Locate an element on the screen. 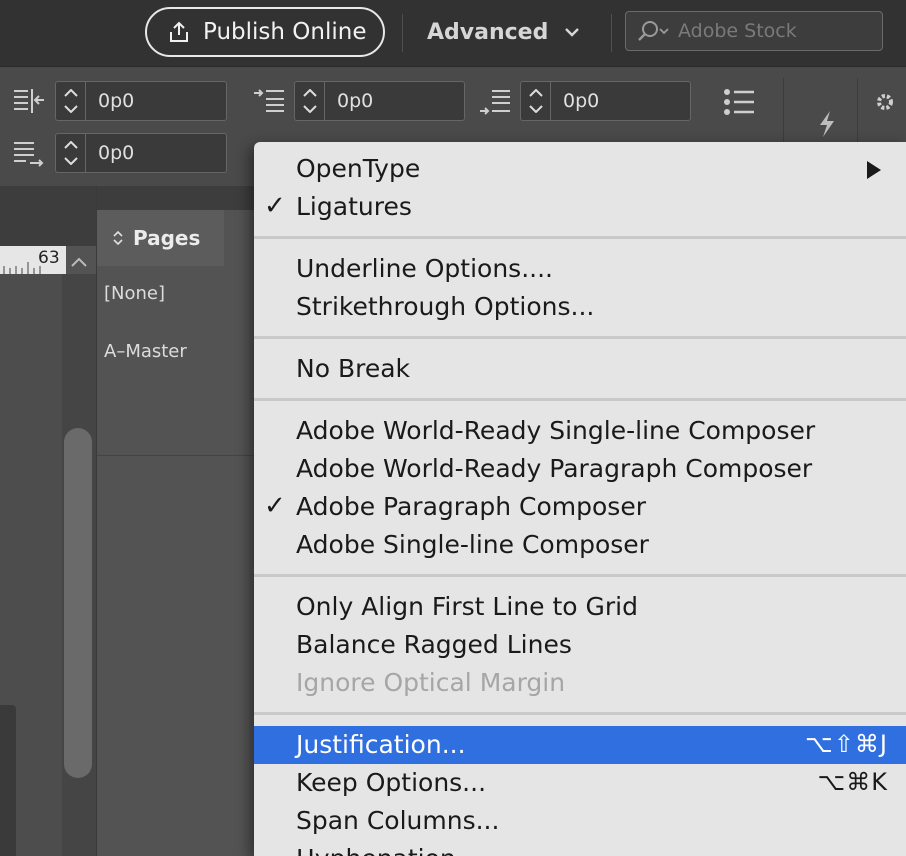 This screenshot has height=856, width=906. menu-item-label: Adobe Paragraph Composer is located at coordinates (471, 506).